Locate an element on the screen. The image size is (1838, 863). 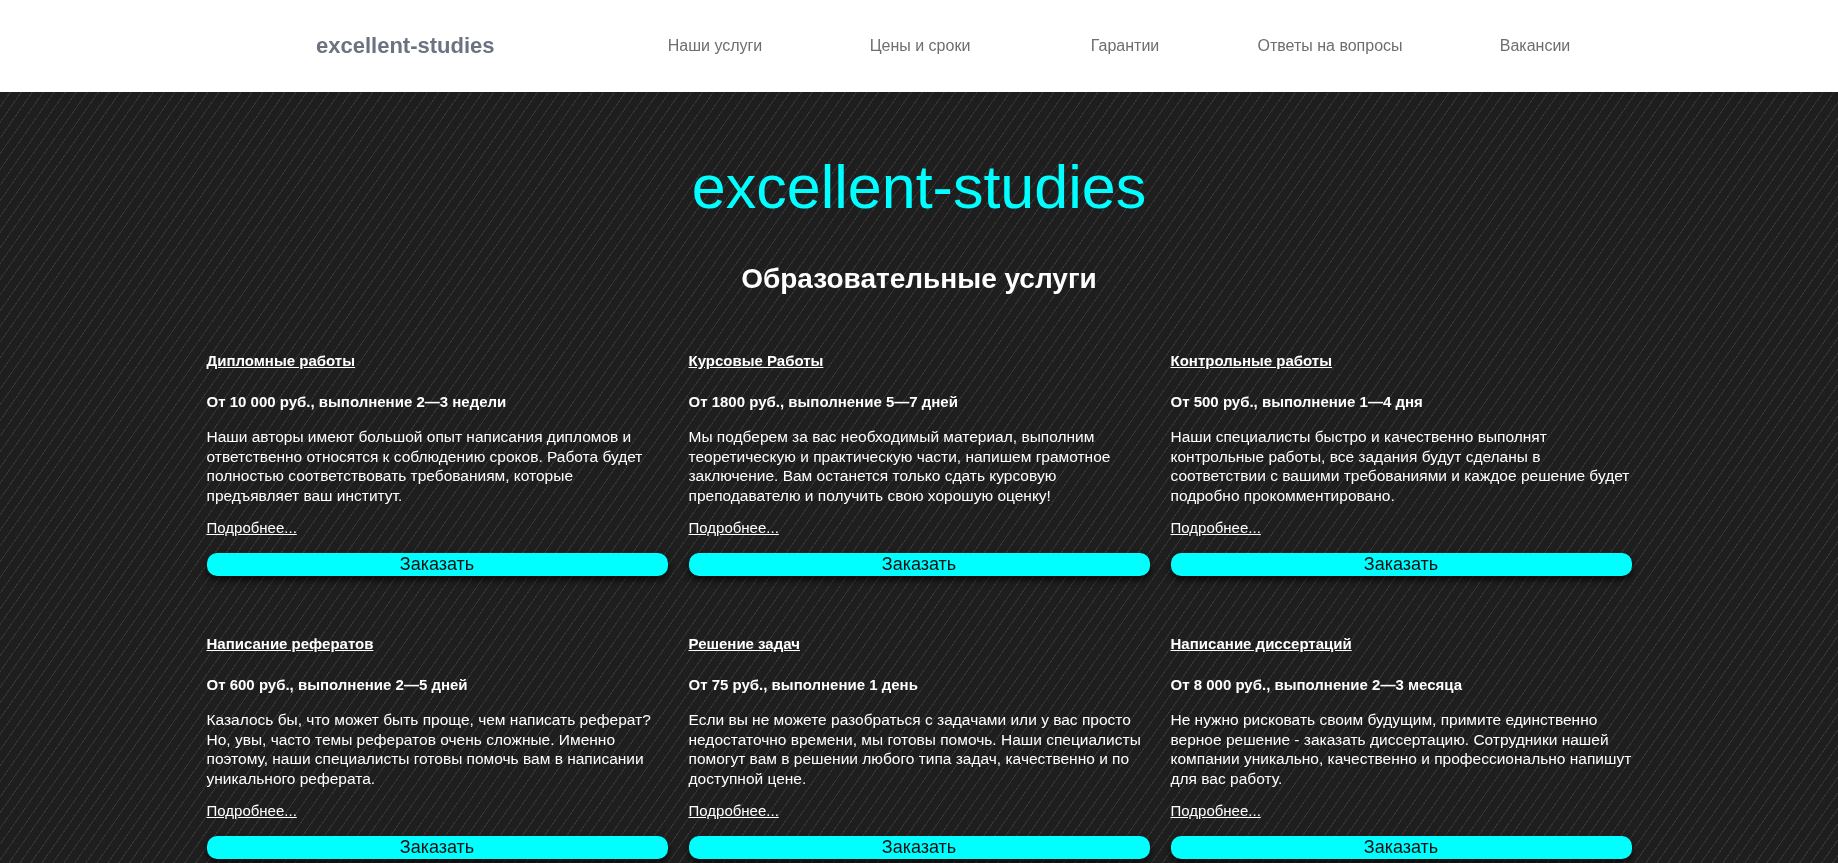
service-description: Наши авторы имеют большой опыт написания дипломов и ответственно относятся к соблюдению сроков. Работа будет полностью соответствовать требованиям, которые предъявляет ваш институт. is located at coordinates (425, 466).